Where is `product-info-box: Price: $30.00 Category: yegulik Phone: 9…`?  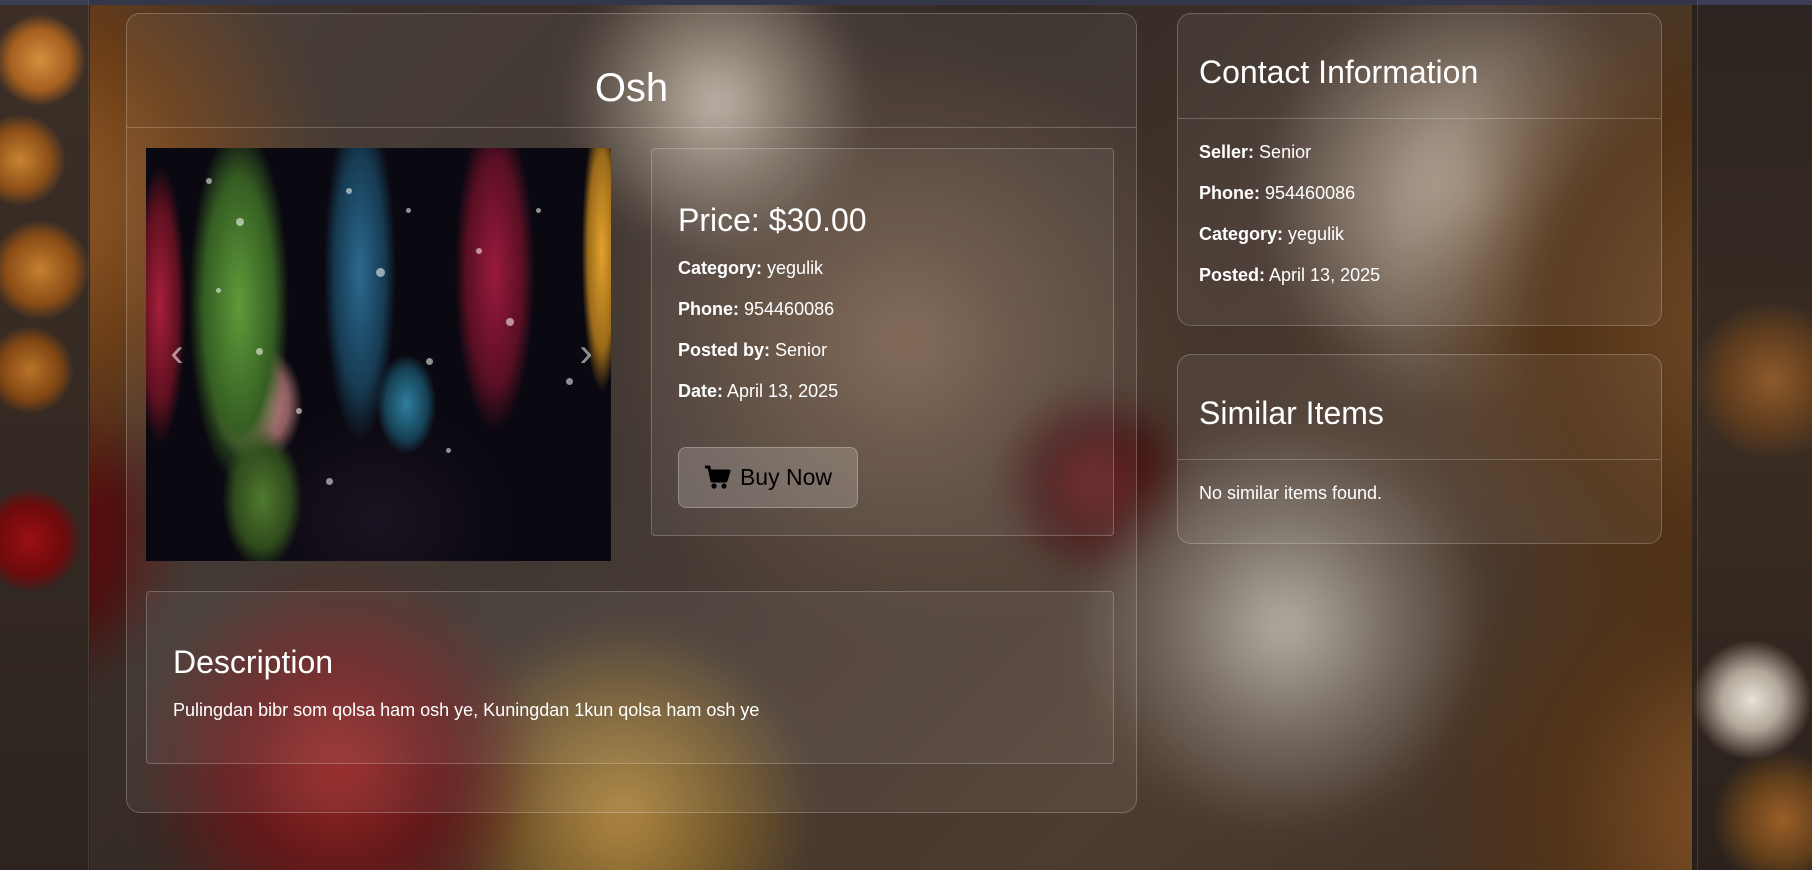
product-info-box: Price: $30.00 Category: yegulik Phone: 9… is located at coordinates (882, 342).